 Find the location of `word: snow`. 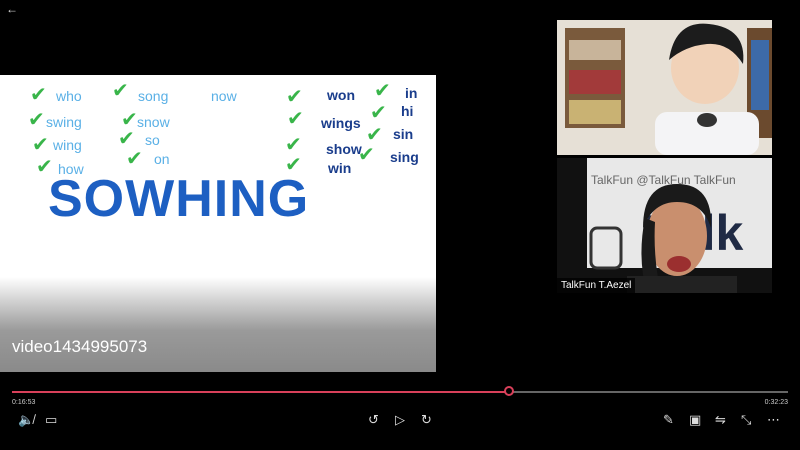

word: snow is located at coordinates (153, 122).